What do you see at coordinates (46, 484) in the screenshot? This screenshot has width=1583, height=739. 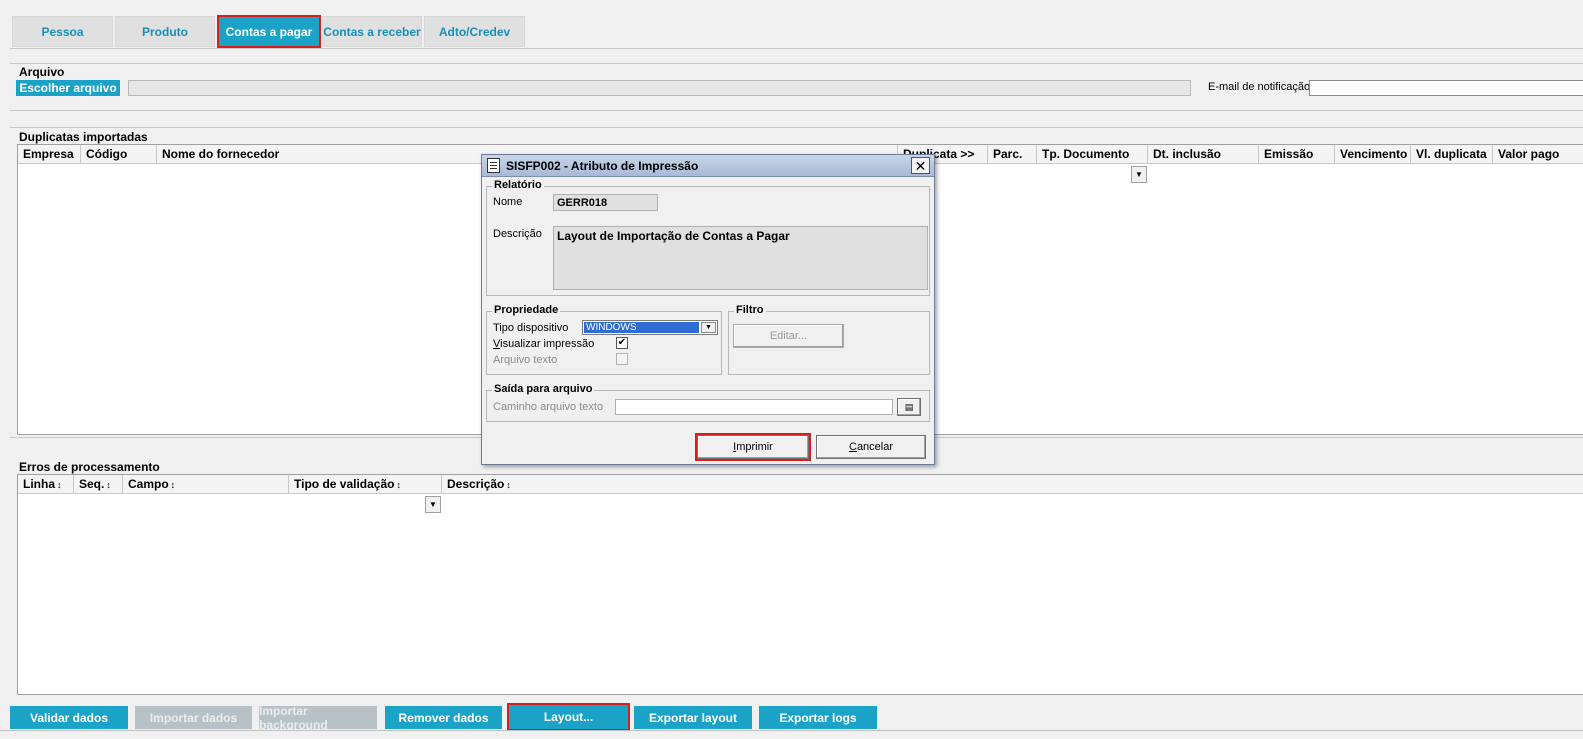 I see `col-linha: Linha ↕` at bounding box center [46, 484].